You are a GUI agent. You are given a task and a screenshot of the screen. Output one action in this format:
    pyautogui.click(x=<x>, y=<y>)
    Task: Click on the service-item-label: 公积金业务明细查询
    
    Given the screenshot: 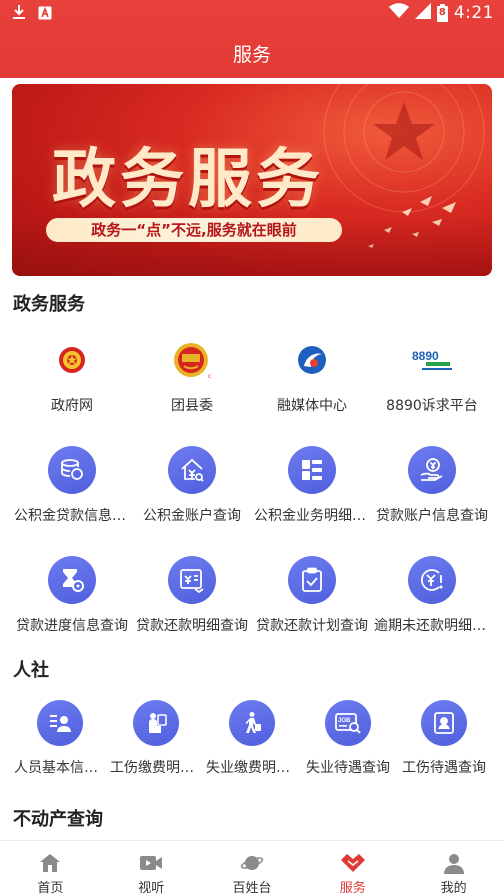 What is the action you would take?
    pyautogui.click(x=313, y=516)
    